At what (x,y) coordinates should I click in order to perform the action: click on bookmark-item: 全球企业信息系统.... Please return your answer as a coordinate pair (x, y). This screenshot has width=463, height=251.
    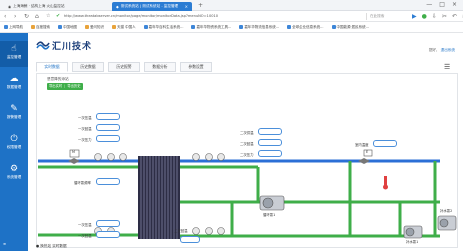
    Looking at the image, I should click on (305, 27).